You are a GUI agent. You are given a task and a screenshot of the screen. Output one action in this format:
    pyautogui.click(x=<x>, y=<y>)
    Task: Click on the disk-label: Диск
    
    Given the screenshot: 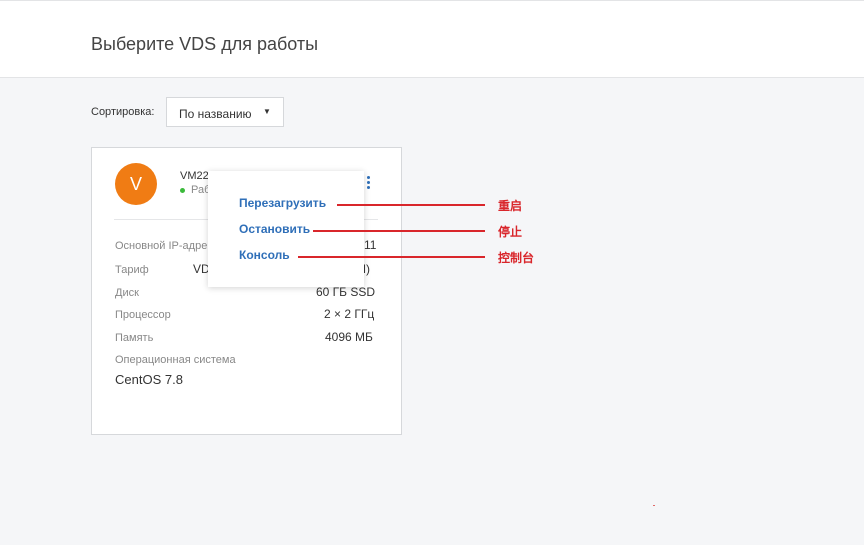 What is the action you would take?
    pyautogui.click(x=127, y=293)
    